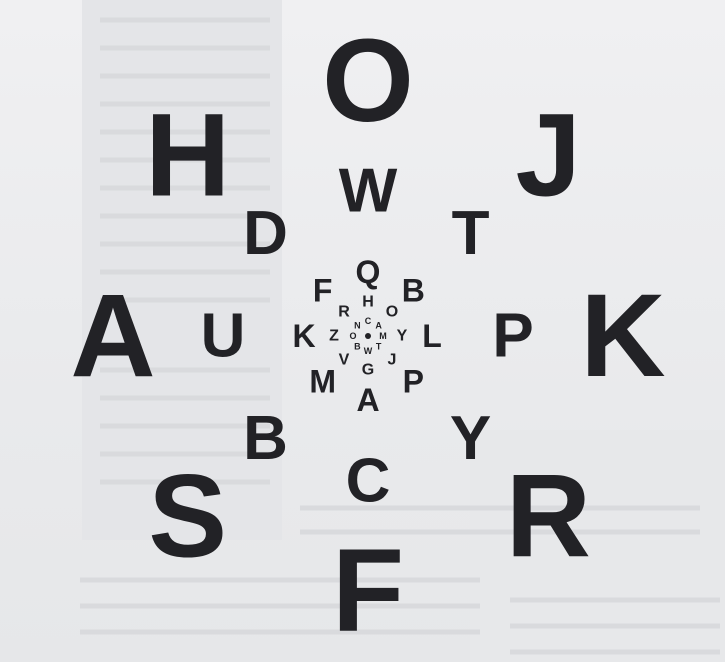  What do you see at coordinates (368, 591) in the screenshot?
I see `ring-1-letter-f: F` at bounding box center [368, 591].